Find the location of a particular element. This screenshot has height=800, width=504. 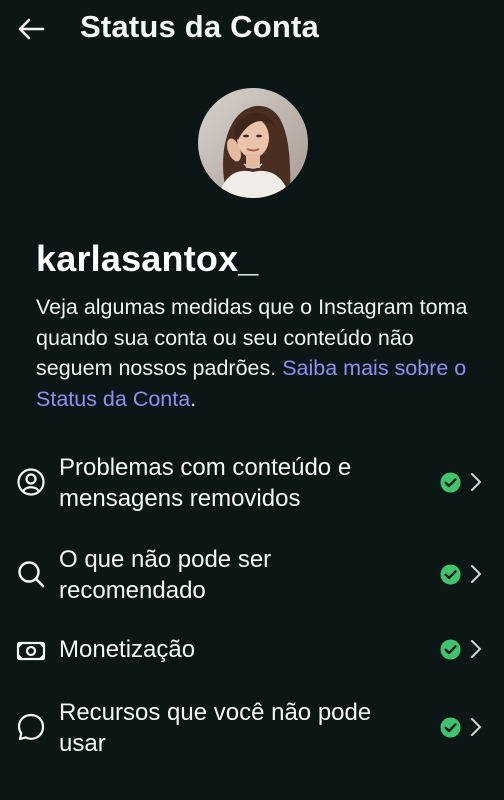

back-arrow-icon is located at coordinates (31, 29).